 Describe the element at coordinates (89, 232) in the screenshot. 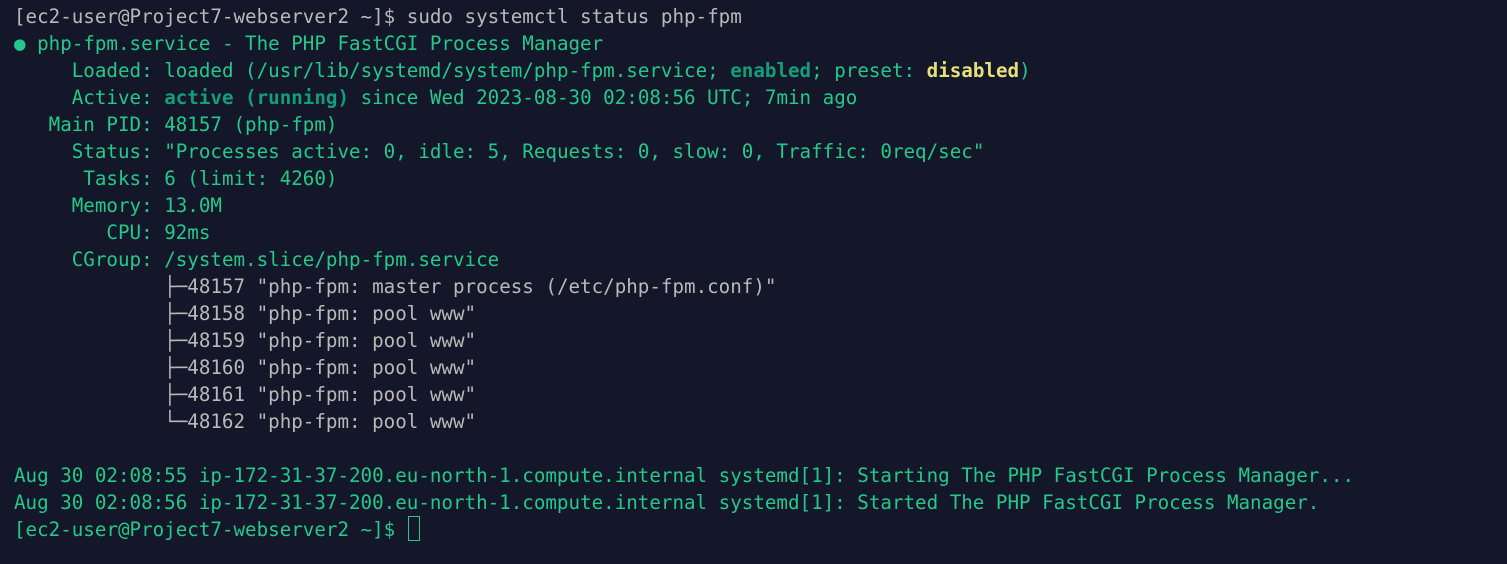

I see `cpu-label: CPU:` at that location.